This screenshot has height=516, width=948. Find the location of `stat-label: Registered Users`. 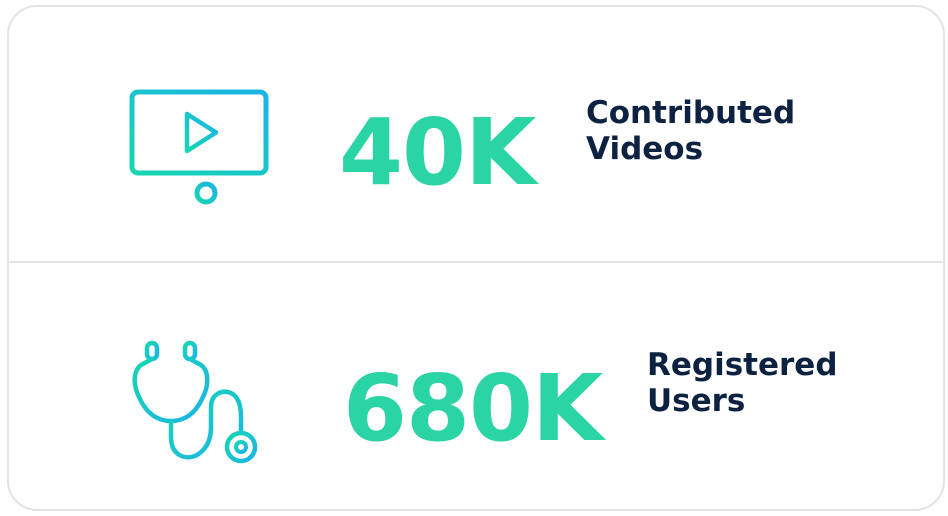

stat-label: Registered Users is located at coordinates (742, 383).